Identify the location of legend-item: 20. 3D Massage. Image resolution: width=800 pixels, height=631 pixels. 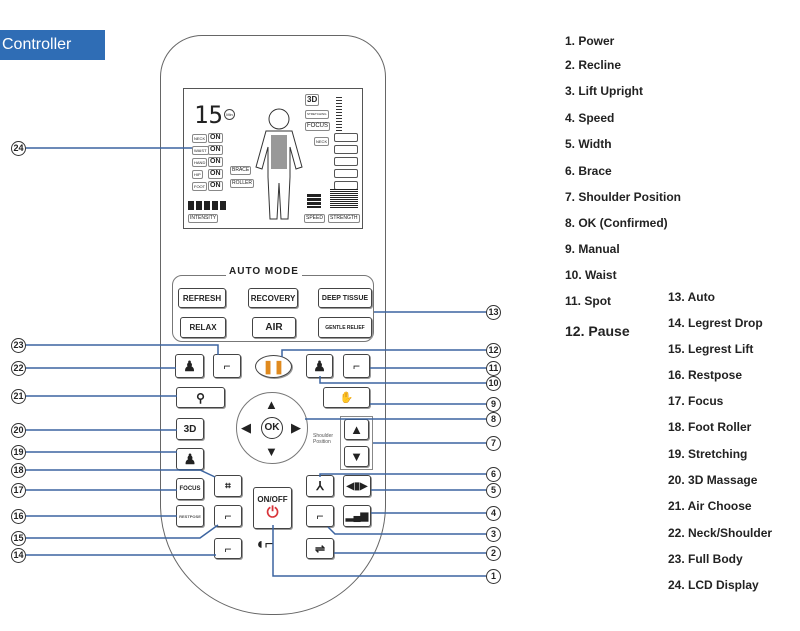
(713, 480).